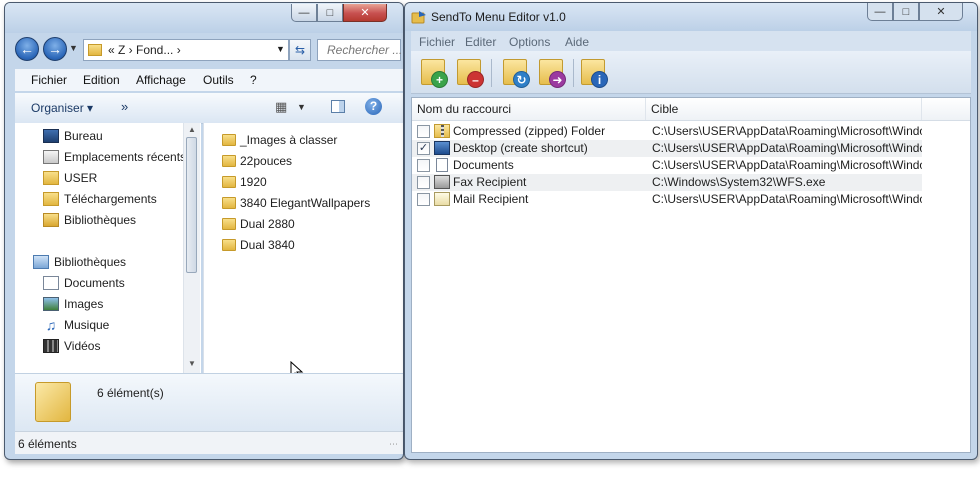 The image size is (980, 484). Describe the element at coordinates (84, 282) in the screenshot. I see `nav-item-documents: Documents` at that location.